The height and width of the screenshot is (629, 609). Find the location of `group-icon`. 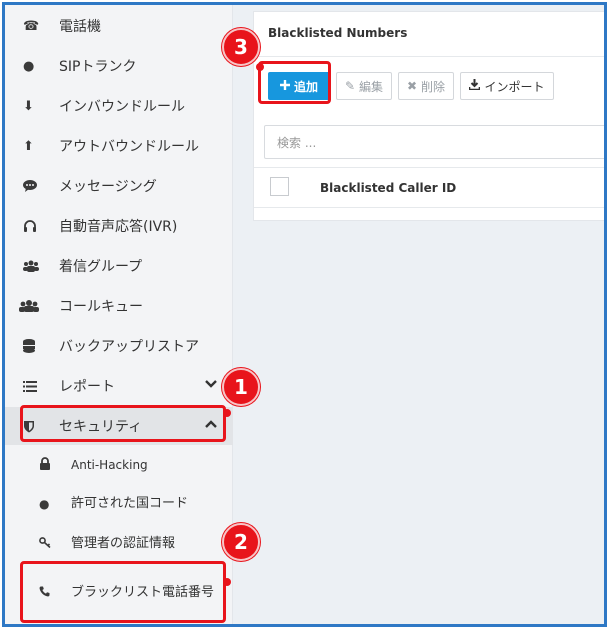

group-icon is located at coordinates (41, 266).